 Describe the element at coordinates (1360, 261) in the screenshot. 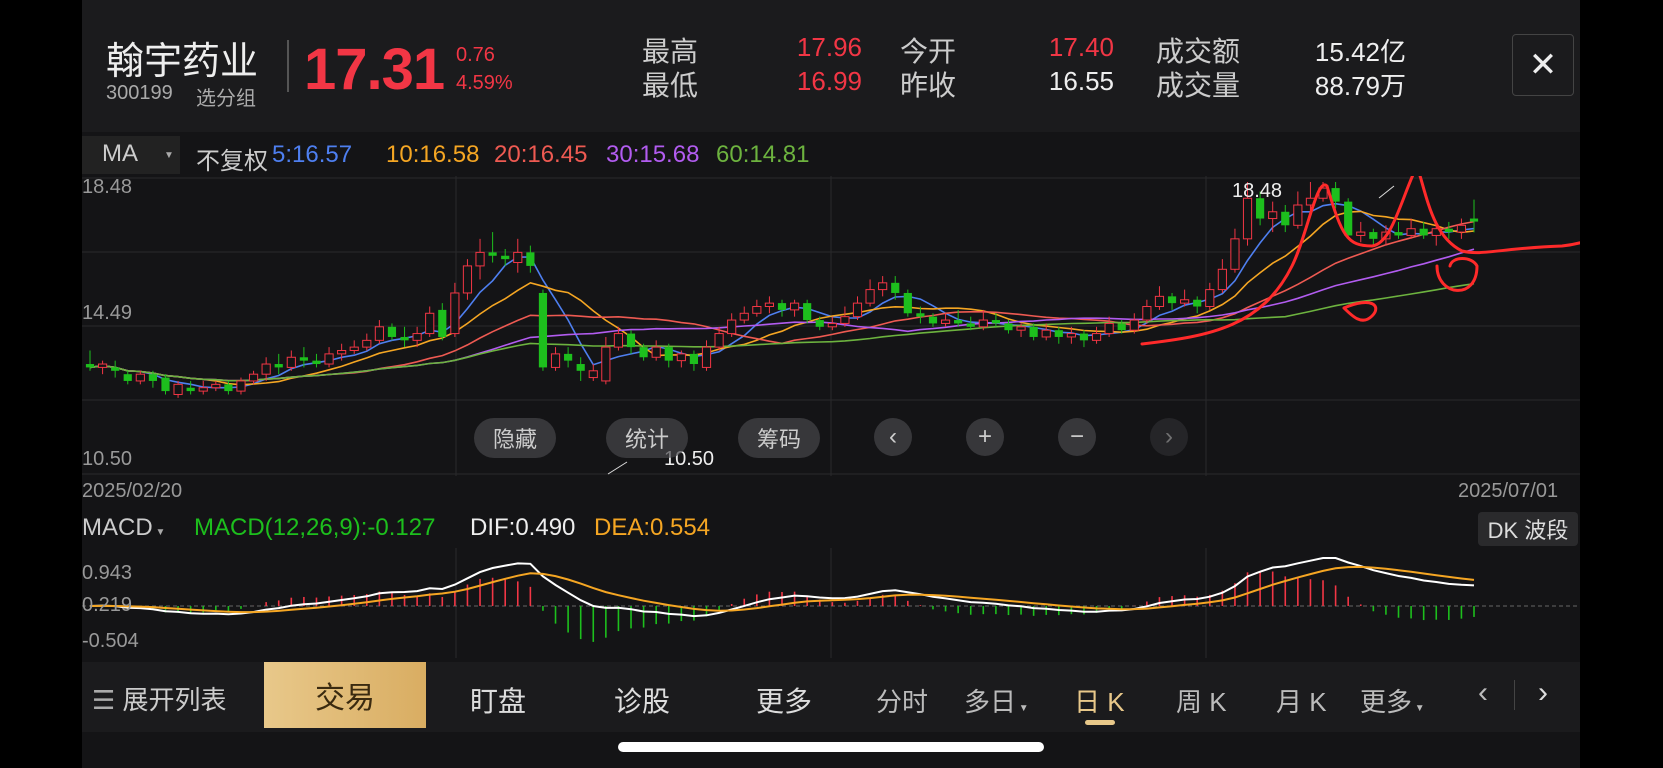

I see `annotation-drawings` at that location.